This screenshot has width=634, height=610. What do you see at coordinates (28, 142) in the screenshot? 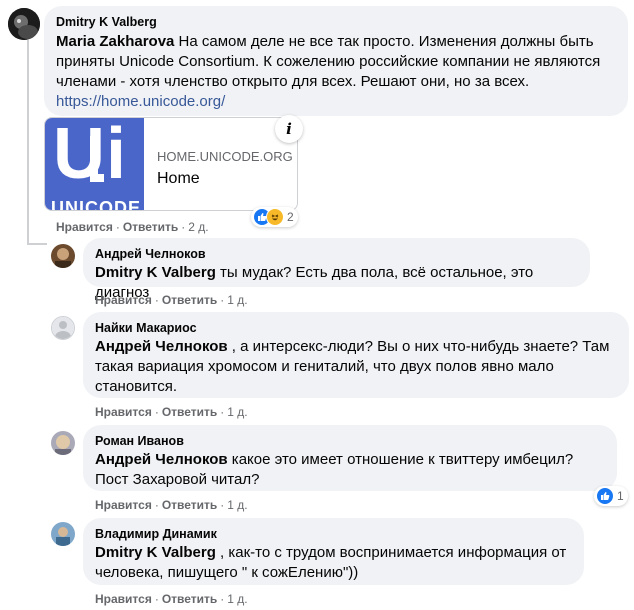
I see `thread-line` at bounding box center [28, 142].